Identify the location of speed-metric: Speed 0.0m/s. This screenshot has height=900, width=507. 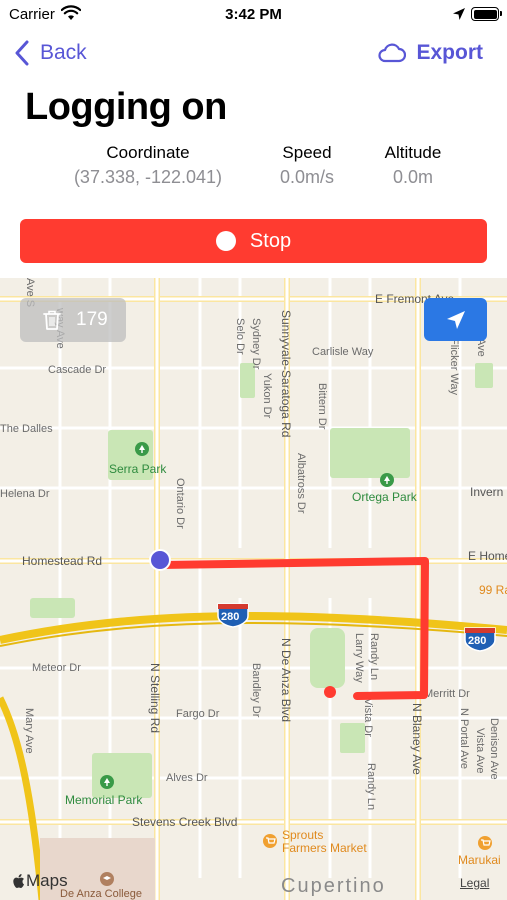
(307, 165).